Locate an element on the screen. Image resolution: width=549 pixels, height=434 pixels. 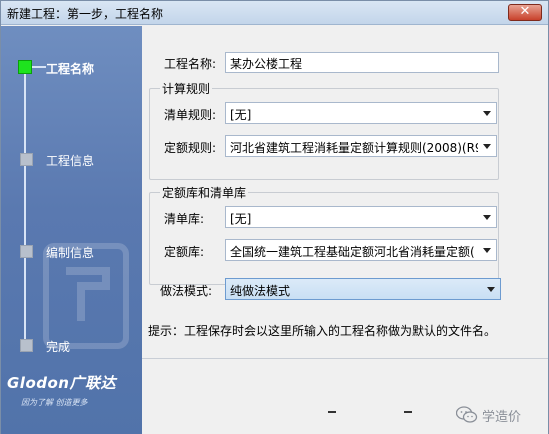
libraries-title: 定额库和清单库 is located at coordinates (204, 192).